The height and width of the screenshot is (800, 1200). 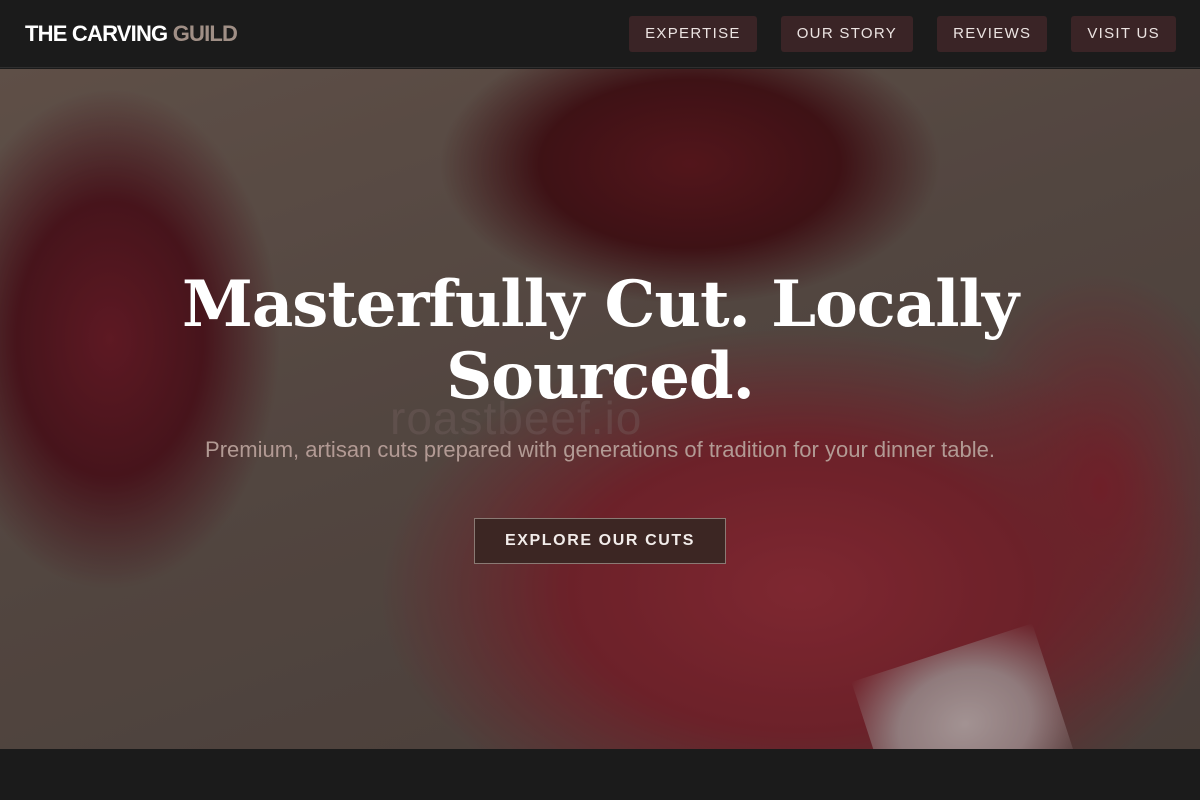 I want to click on site-logo: THE CARVING GUILD, so click(x=131, y=33).